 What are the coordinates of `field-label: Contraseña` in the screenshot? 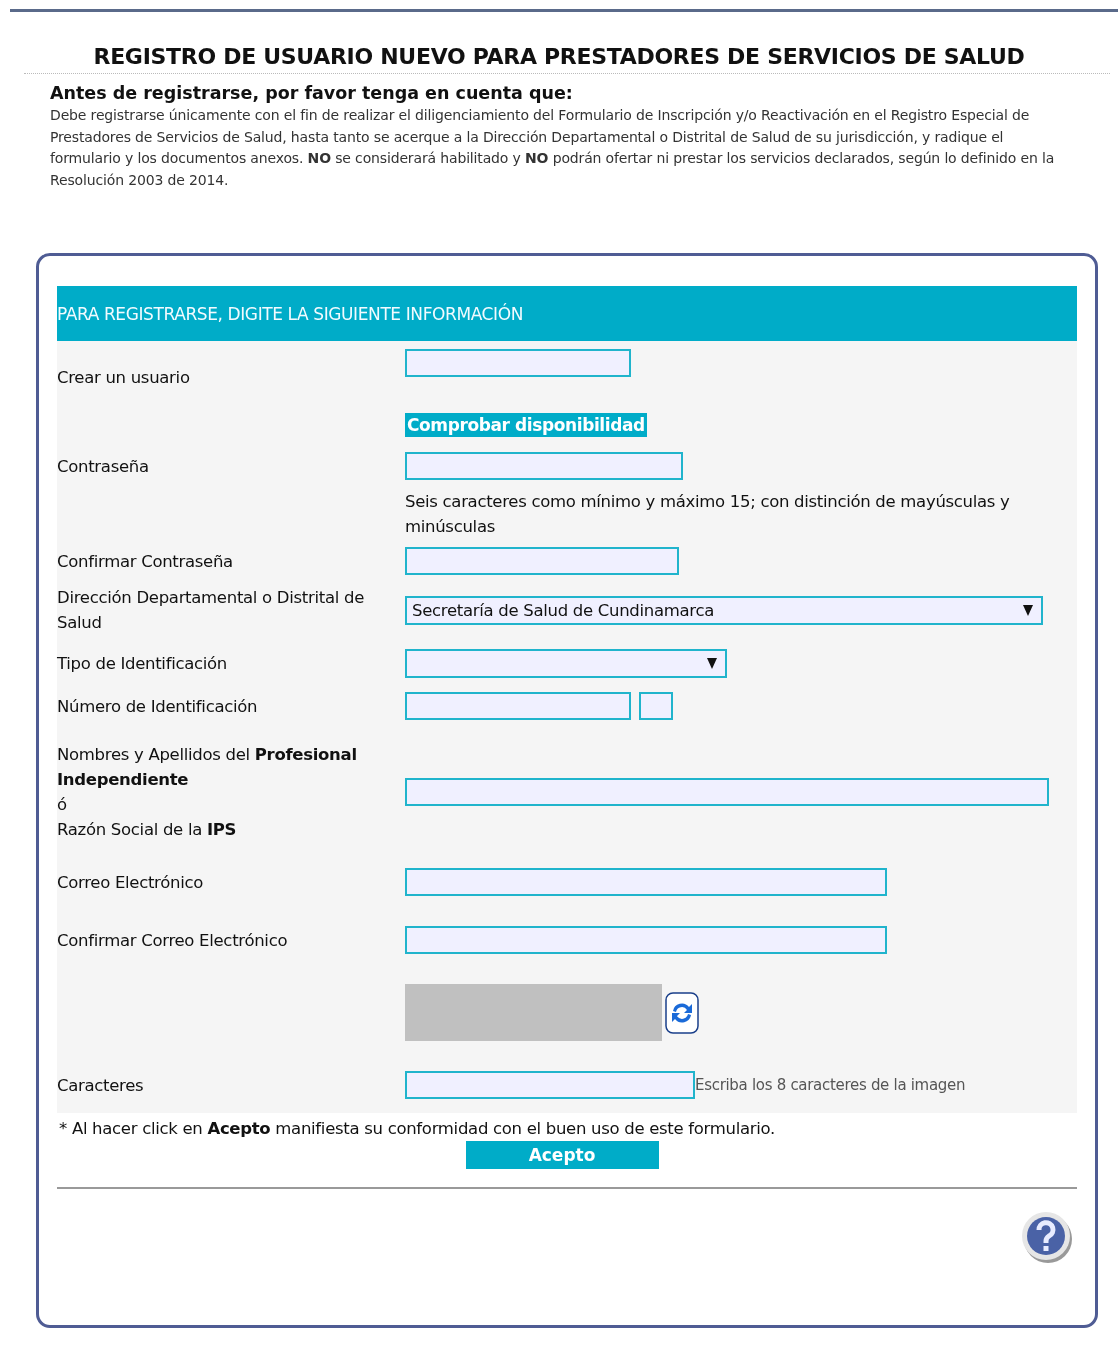 It's located at (103, 466).